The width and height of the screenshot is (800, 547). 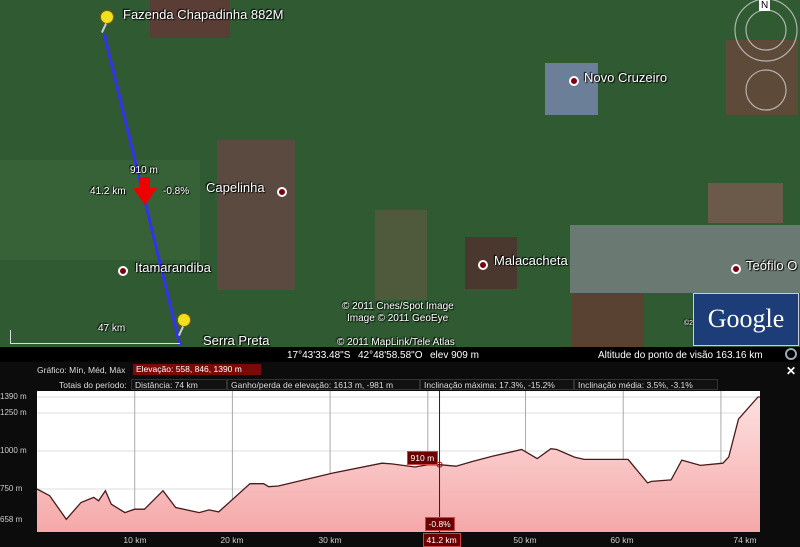 I want to click on y-tick: 1000 m, so click(x=13, y=450).